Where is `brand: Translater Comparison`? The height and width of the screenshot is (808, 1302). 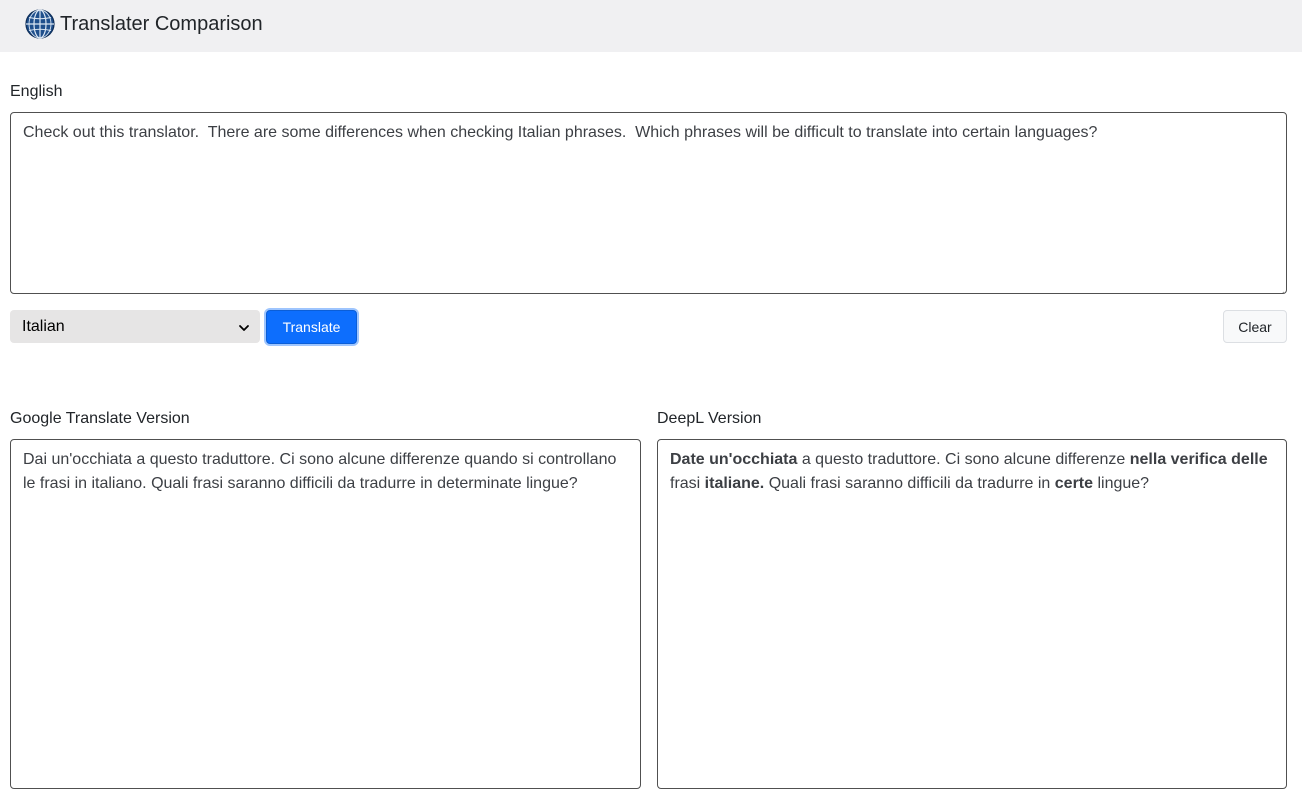
brand: Translater Comparison is located at coordinates (144, 24).